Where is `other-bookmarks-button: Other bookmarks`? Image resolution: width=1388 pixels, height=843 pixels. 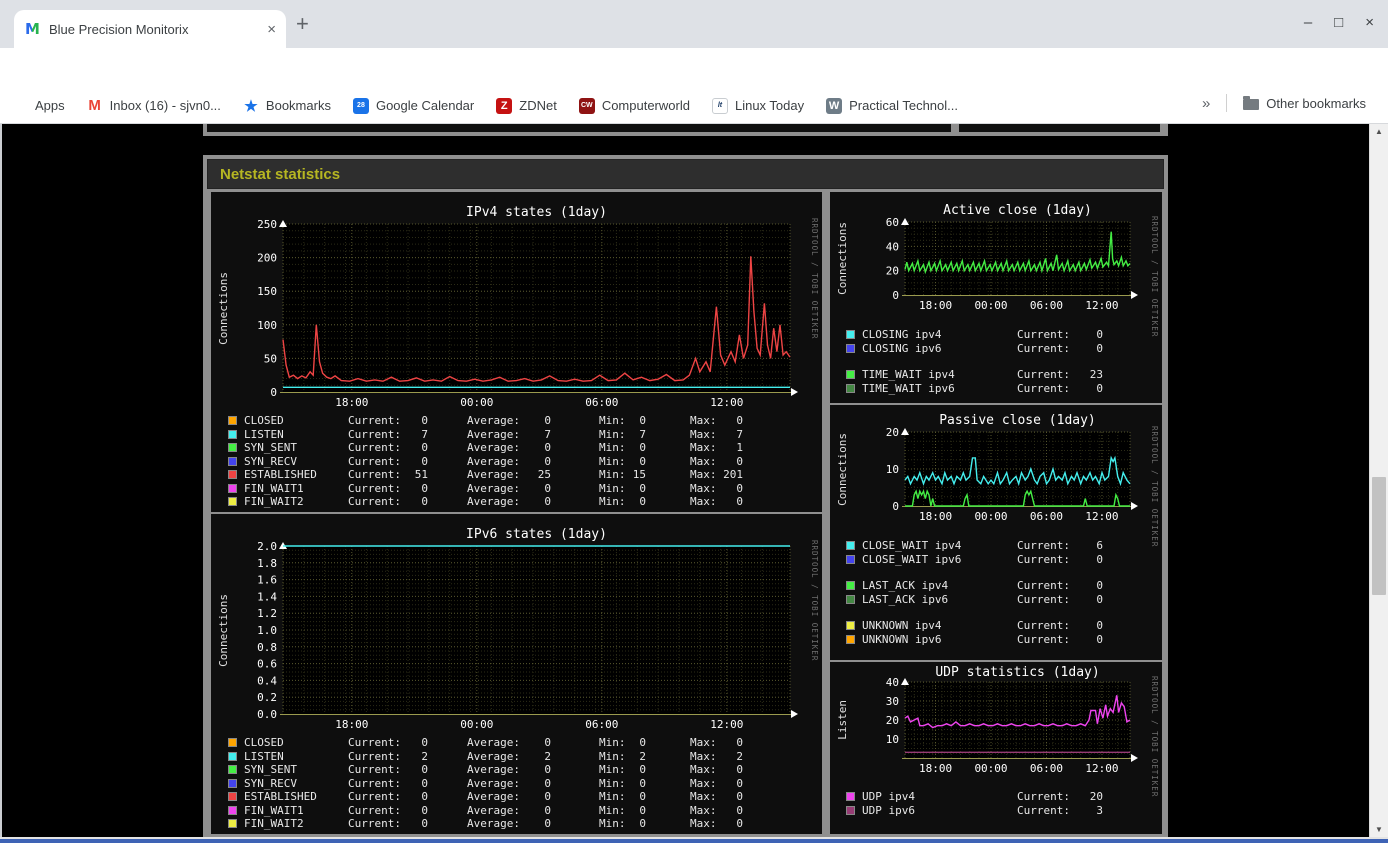 other-bookmarks-button: Other bookmarks is located at coordinates (1304, 103).